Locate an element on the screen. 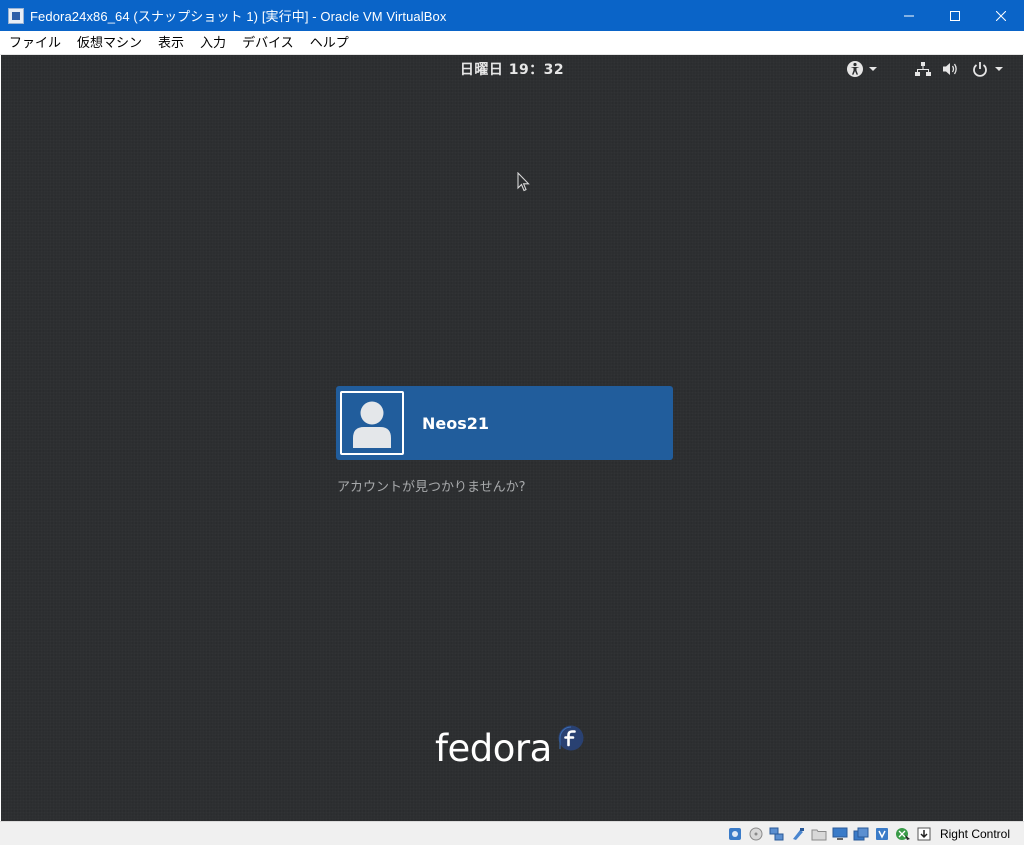  window-controls is located at coordinates (955, 15).